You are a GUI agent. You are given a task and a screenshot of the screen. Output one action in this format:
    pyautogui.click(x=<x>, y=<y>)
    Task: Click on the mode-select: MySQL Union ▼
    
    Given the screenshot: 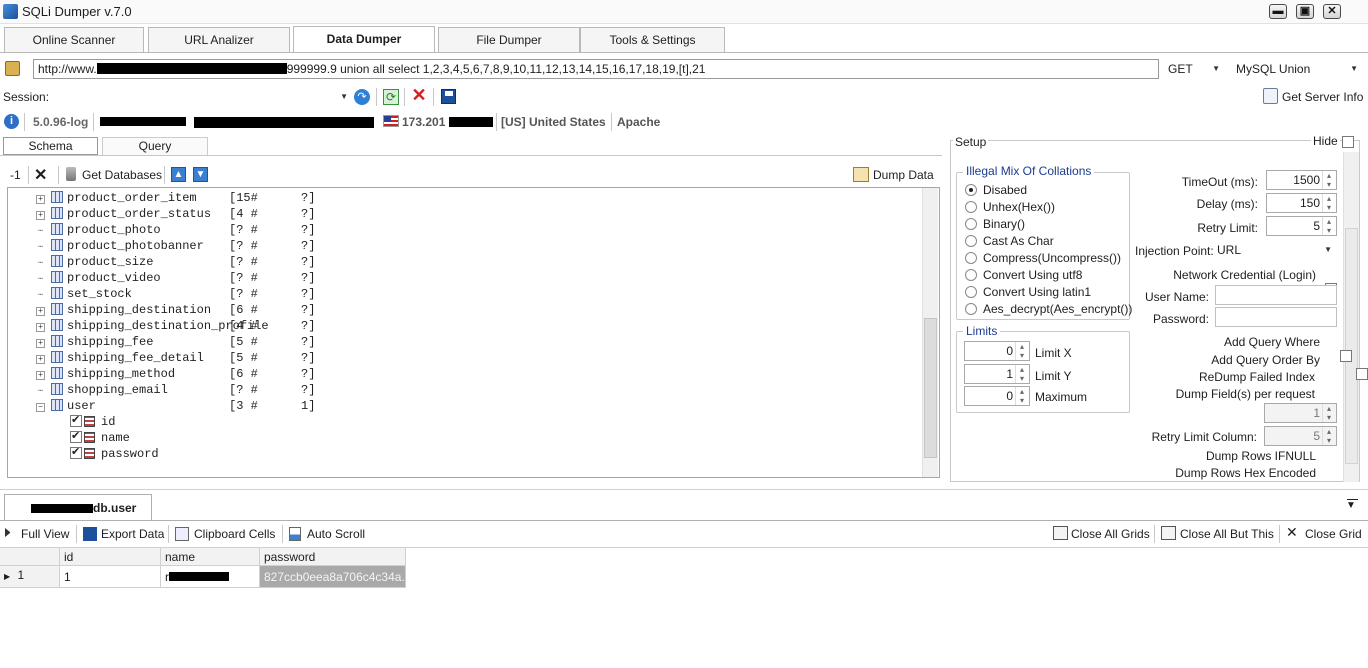 What is the action you would take?
    pyautogui.click(x=1298, y=69)
    